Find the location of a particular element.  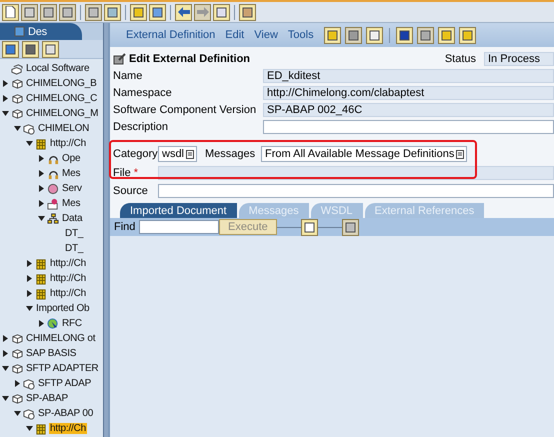

tree-item: Serv is located at coordinates (72, 188).